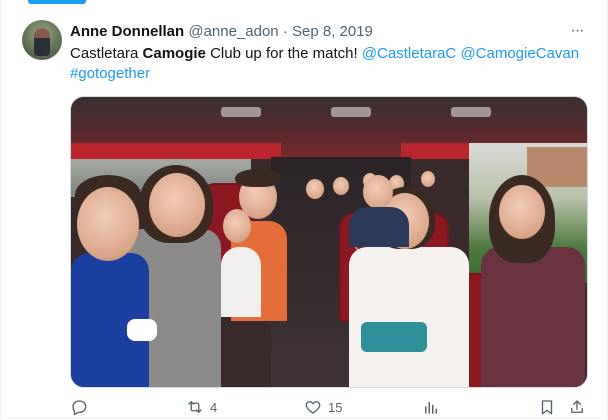 This screenshot has height=420, width=608. I want to click on post-date: Sep 8, 2019, so click(332, 31).